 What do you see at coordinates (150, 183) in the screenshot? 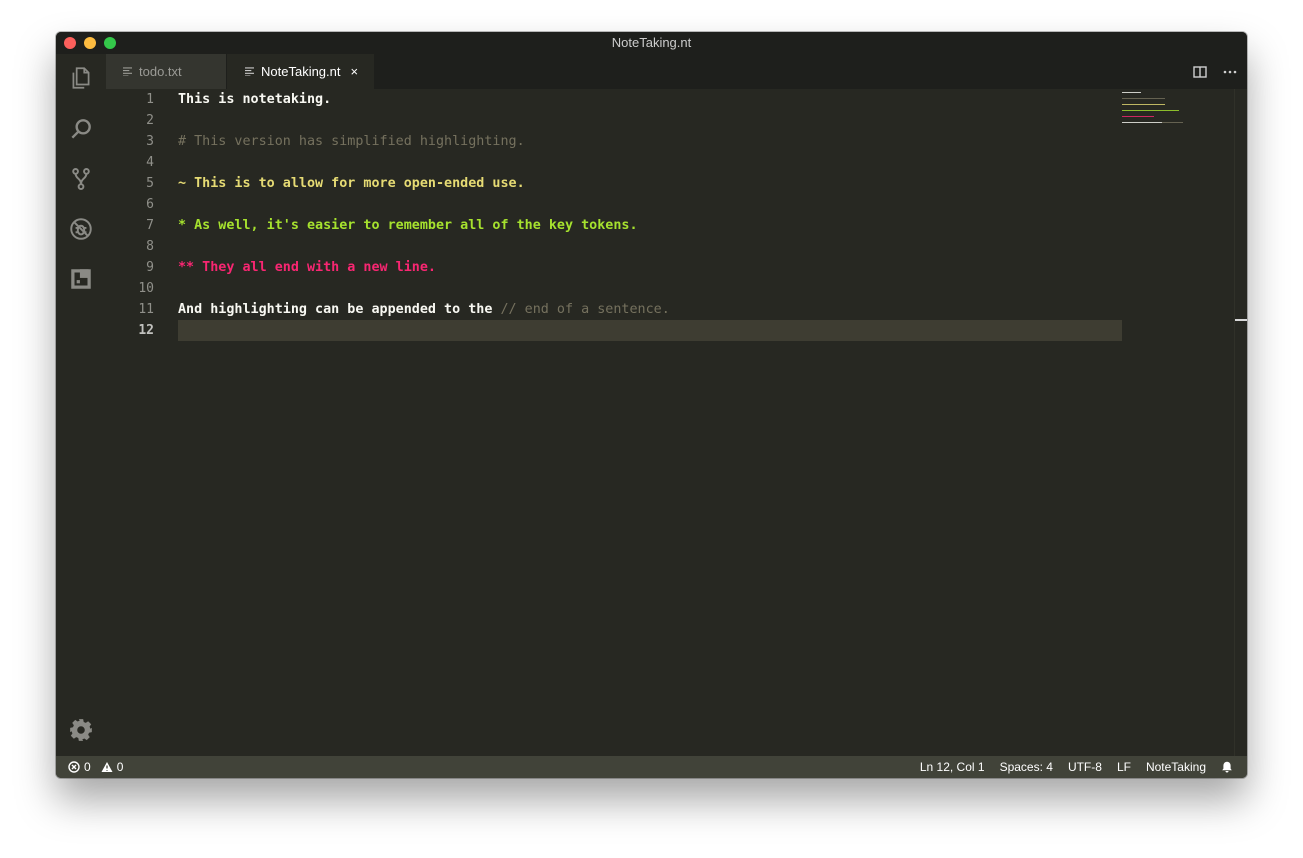
I see `line-number: 5` at bounding box center [150, 183].